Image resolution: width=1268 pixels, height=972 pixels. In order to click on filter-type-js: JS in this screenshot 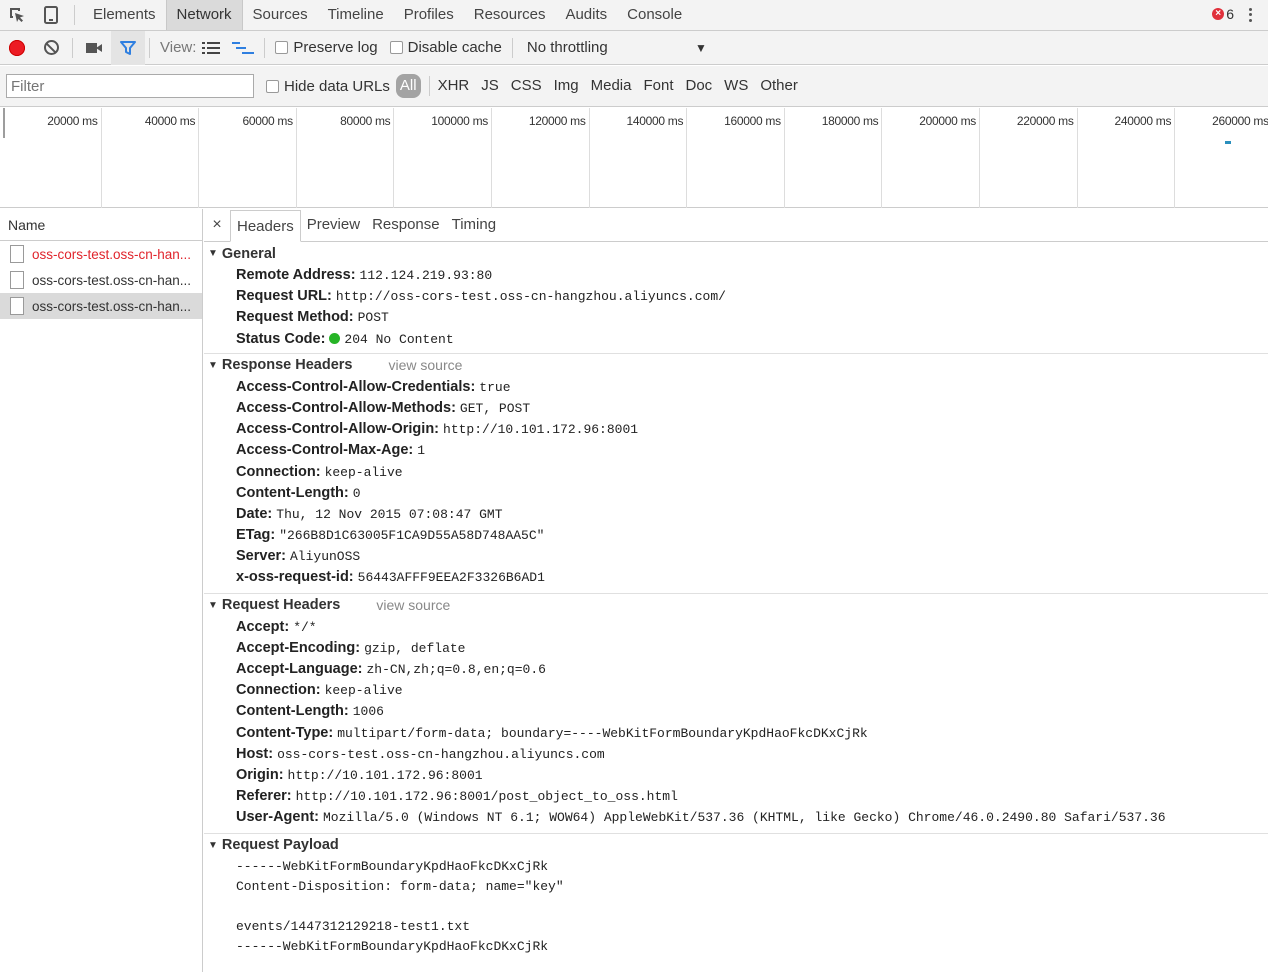, I will do `click(490, 86)`.